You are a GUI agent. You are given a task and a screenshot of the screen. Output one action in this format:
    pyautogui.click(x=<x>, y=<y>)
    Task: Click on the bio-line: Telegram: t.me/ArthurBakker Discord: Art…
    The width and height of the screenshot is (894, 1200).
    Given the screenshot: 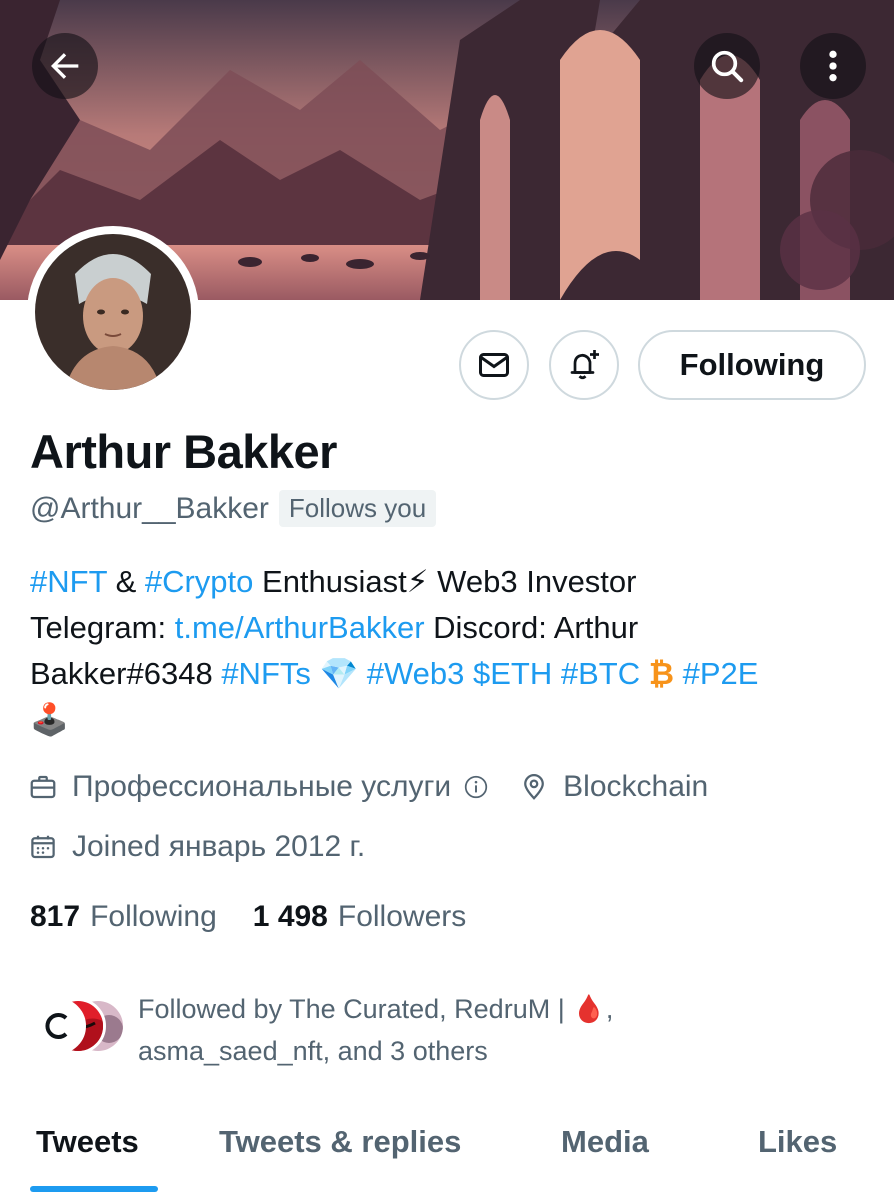 What is the action you would take?
    pyautogui.click(x=450, y=628)
    